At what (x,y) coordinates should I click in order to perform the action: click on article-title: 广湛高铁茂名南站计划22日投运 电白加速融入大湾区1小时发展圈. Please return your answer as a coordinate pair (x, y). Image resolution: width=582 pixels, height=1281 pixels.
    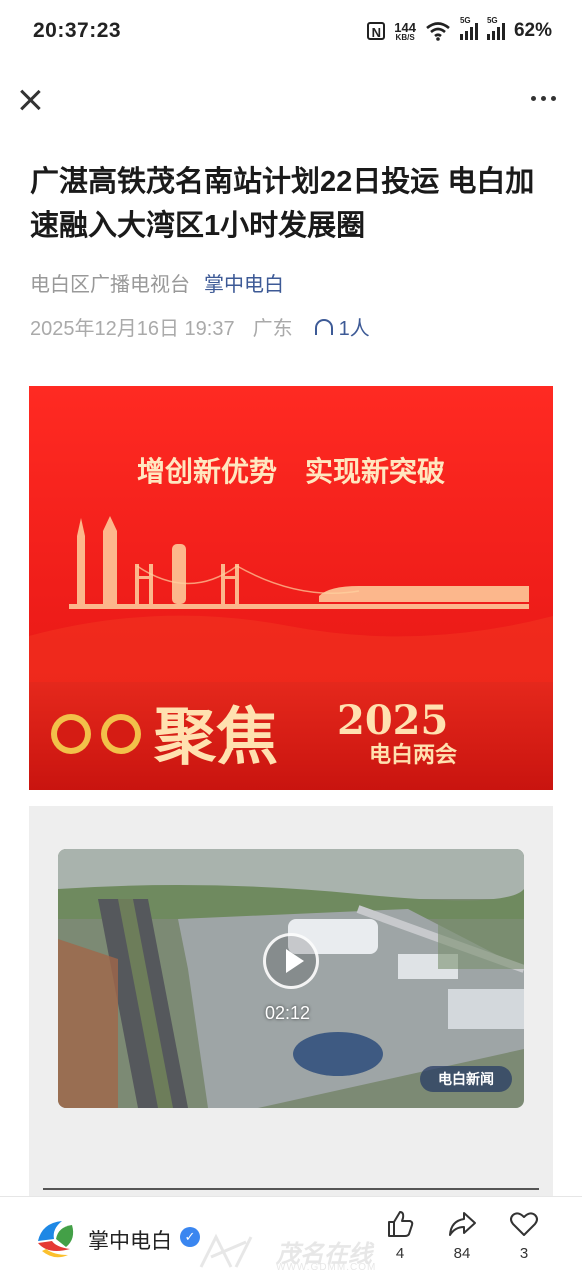
    Looking at the image, I should click on (282, 204).